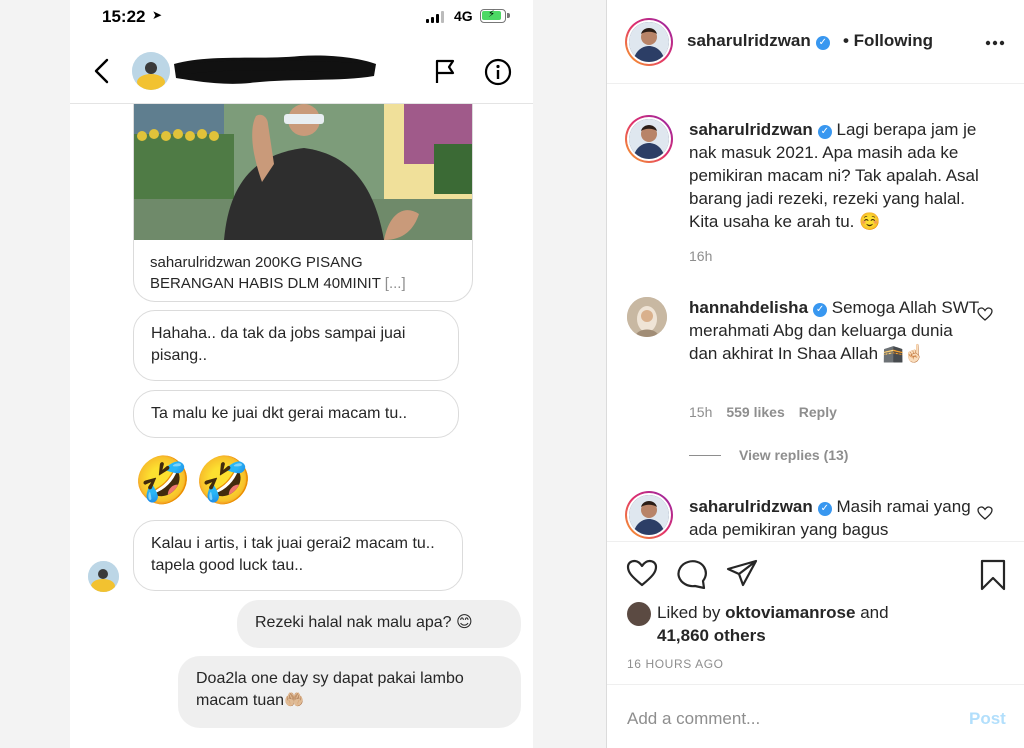 The height and width of the screenshot is (748, 1024). Describe the element at coordinates (675, 664) in the screenshot. I see `post-timestamp: 16 HOURS AGO` at that location.